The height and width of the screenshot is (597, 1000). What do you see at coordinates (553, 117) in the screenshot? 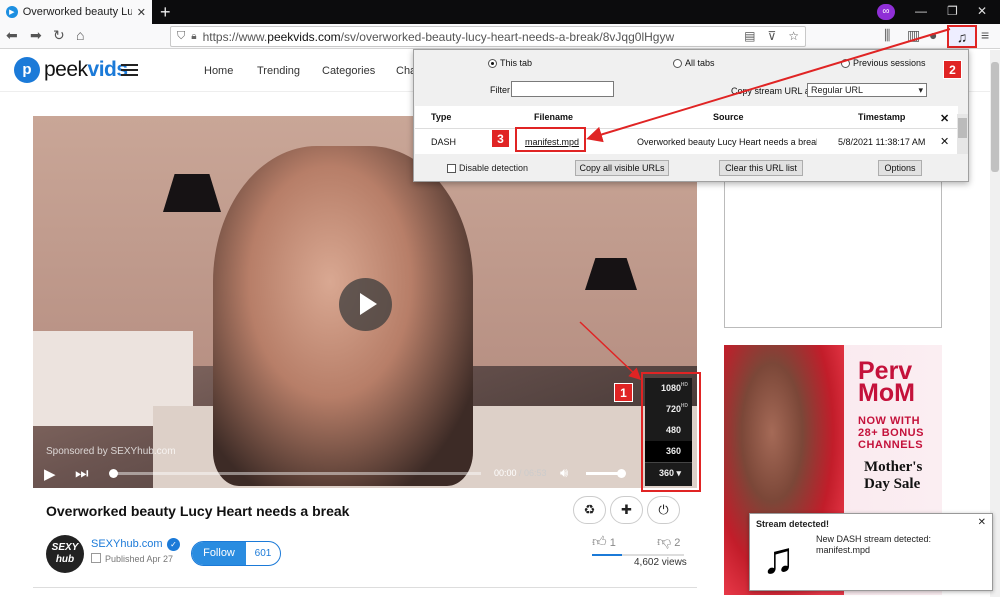
I see `col-filename: Filename` at bounding box center [553, 117].